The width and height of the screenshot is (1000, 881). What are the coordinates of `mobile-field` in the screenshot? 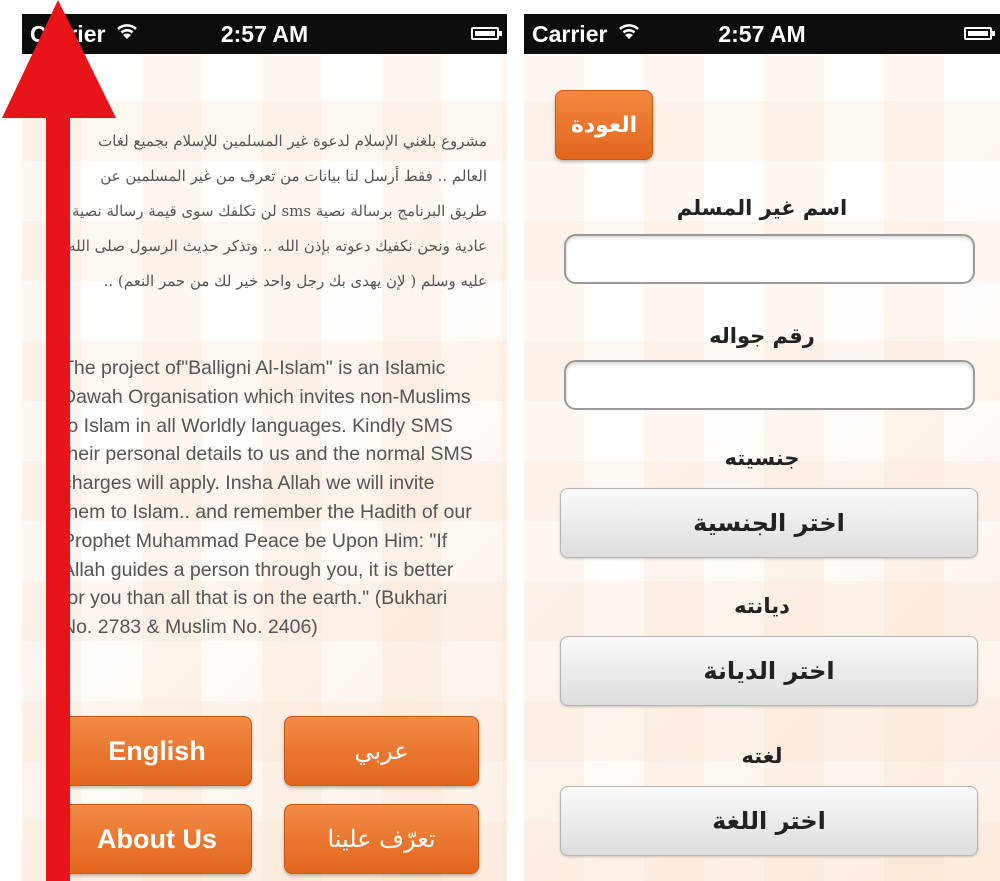 It's located at (769, 385).